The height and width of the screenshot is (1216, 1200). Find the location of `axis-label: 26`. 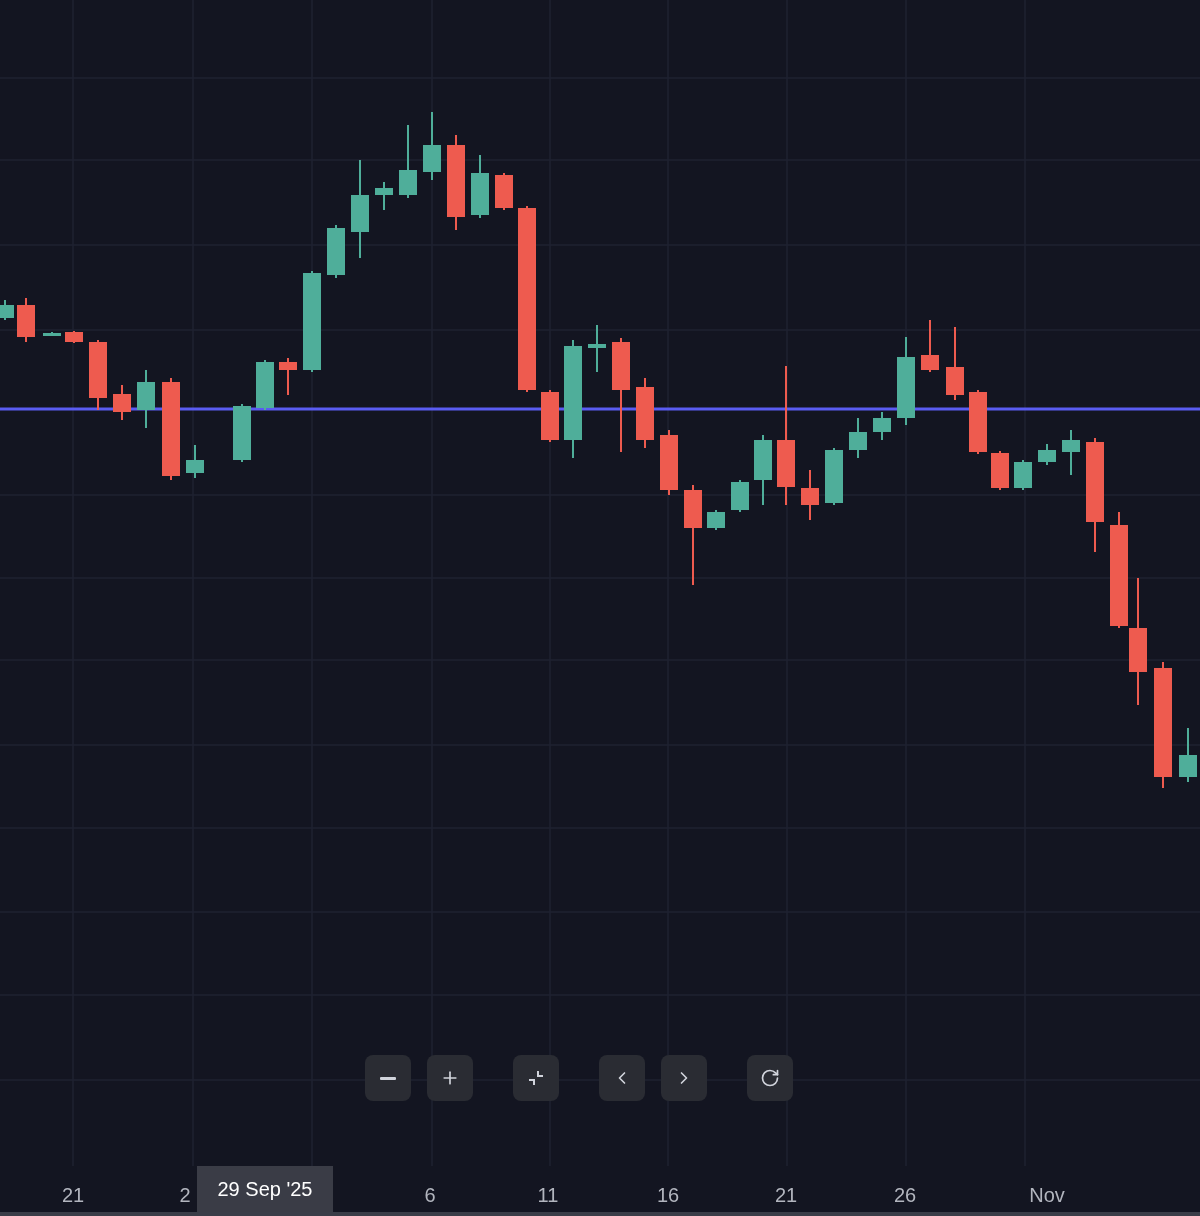

axis-label: 26 is located at coordinates (905, 1195).